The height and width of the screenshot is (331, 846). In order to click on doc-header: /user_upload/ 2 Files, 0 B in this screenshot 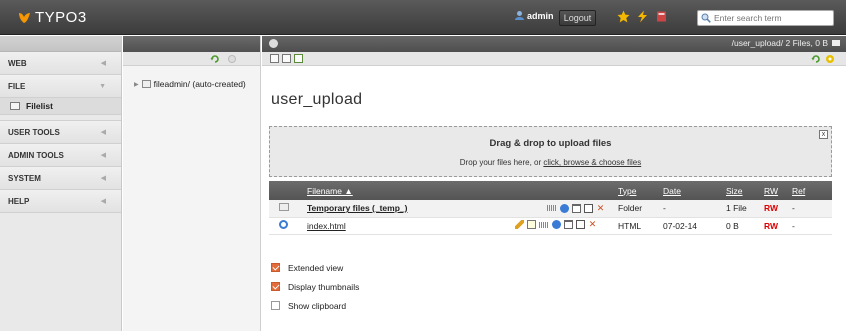, I will do `click(554, 44)`.